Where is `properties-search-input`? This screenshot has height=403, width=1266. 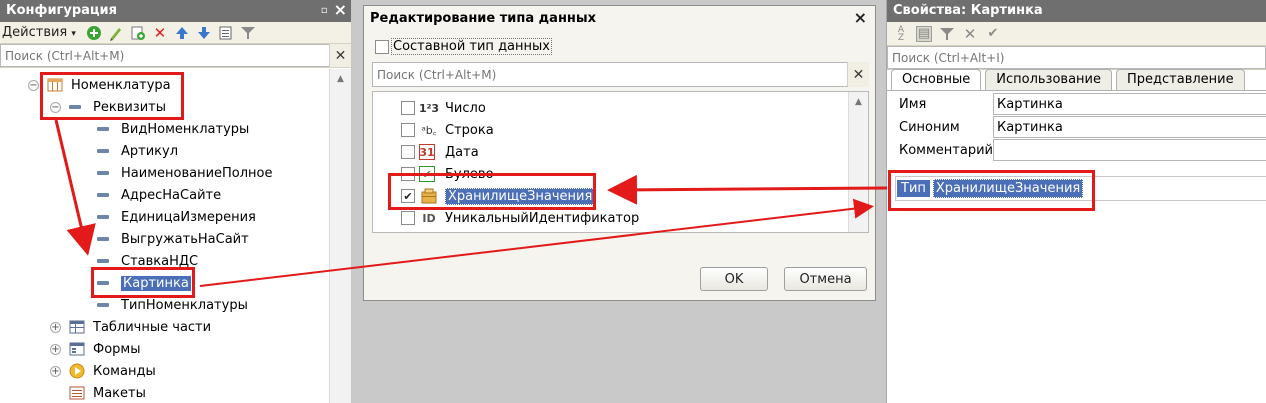 properties-search-input is located at coordinates (1076, 57).